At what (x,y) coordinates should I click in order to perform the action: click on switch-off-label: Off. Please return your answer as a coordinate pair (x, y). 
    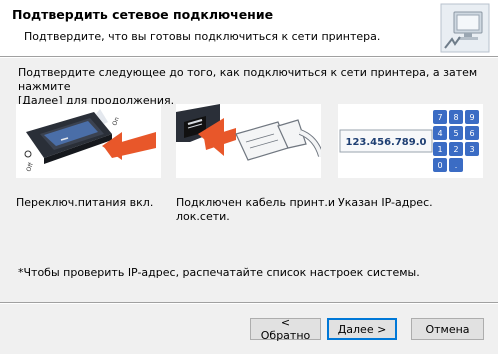
    Looking at the image, I should click on (30, 167).